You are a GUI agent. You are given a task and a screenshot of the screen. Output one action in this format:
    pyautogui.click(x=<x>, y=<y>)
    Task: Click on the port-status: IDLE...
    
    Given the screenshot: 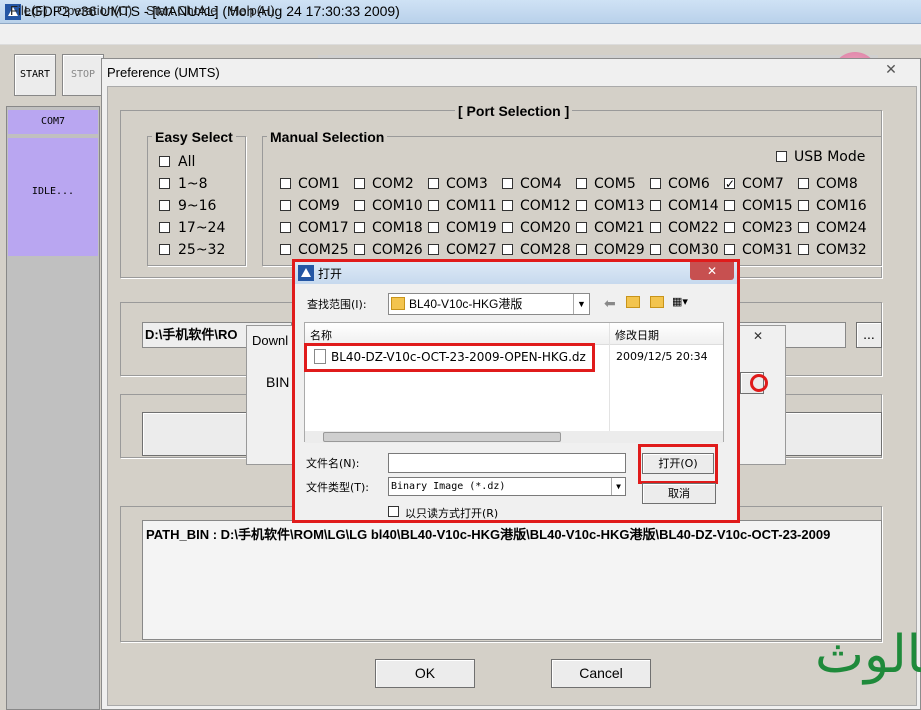 What is the action you would take?
    pyautogui.click(x=53, y=197)
    